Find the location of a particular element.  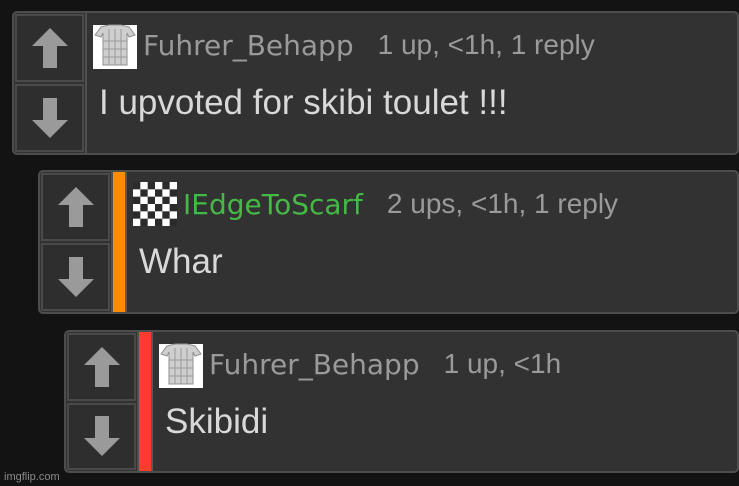

comment-text: Whar is located at coordinates (181, 261).